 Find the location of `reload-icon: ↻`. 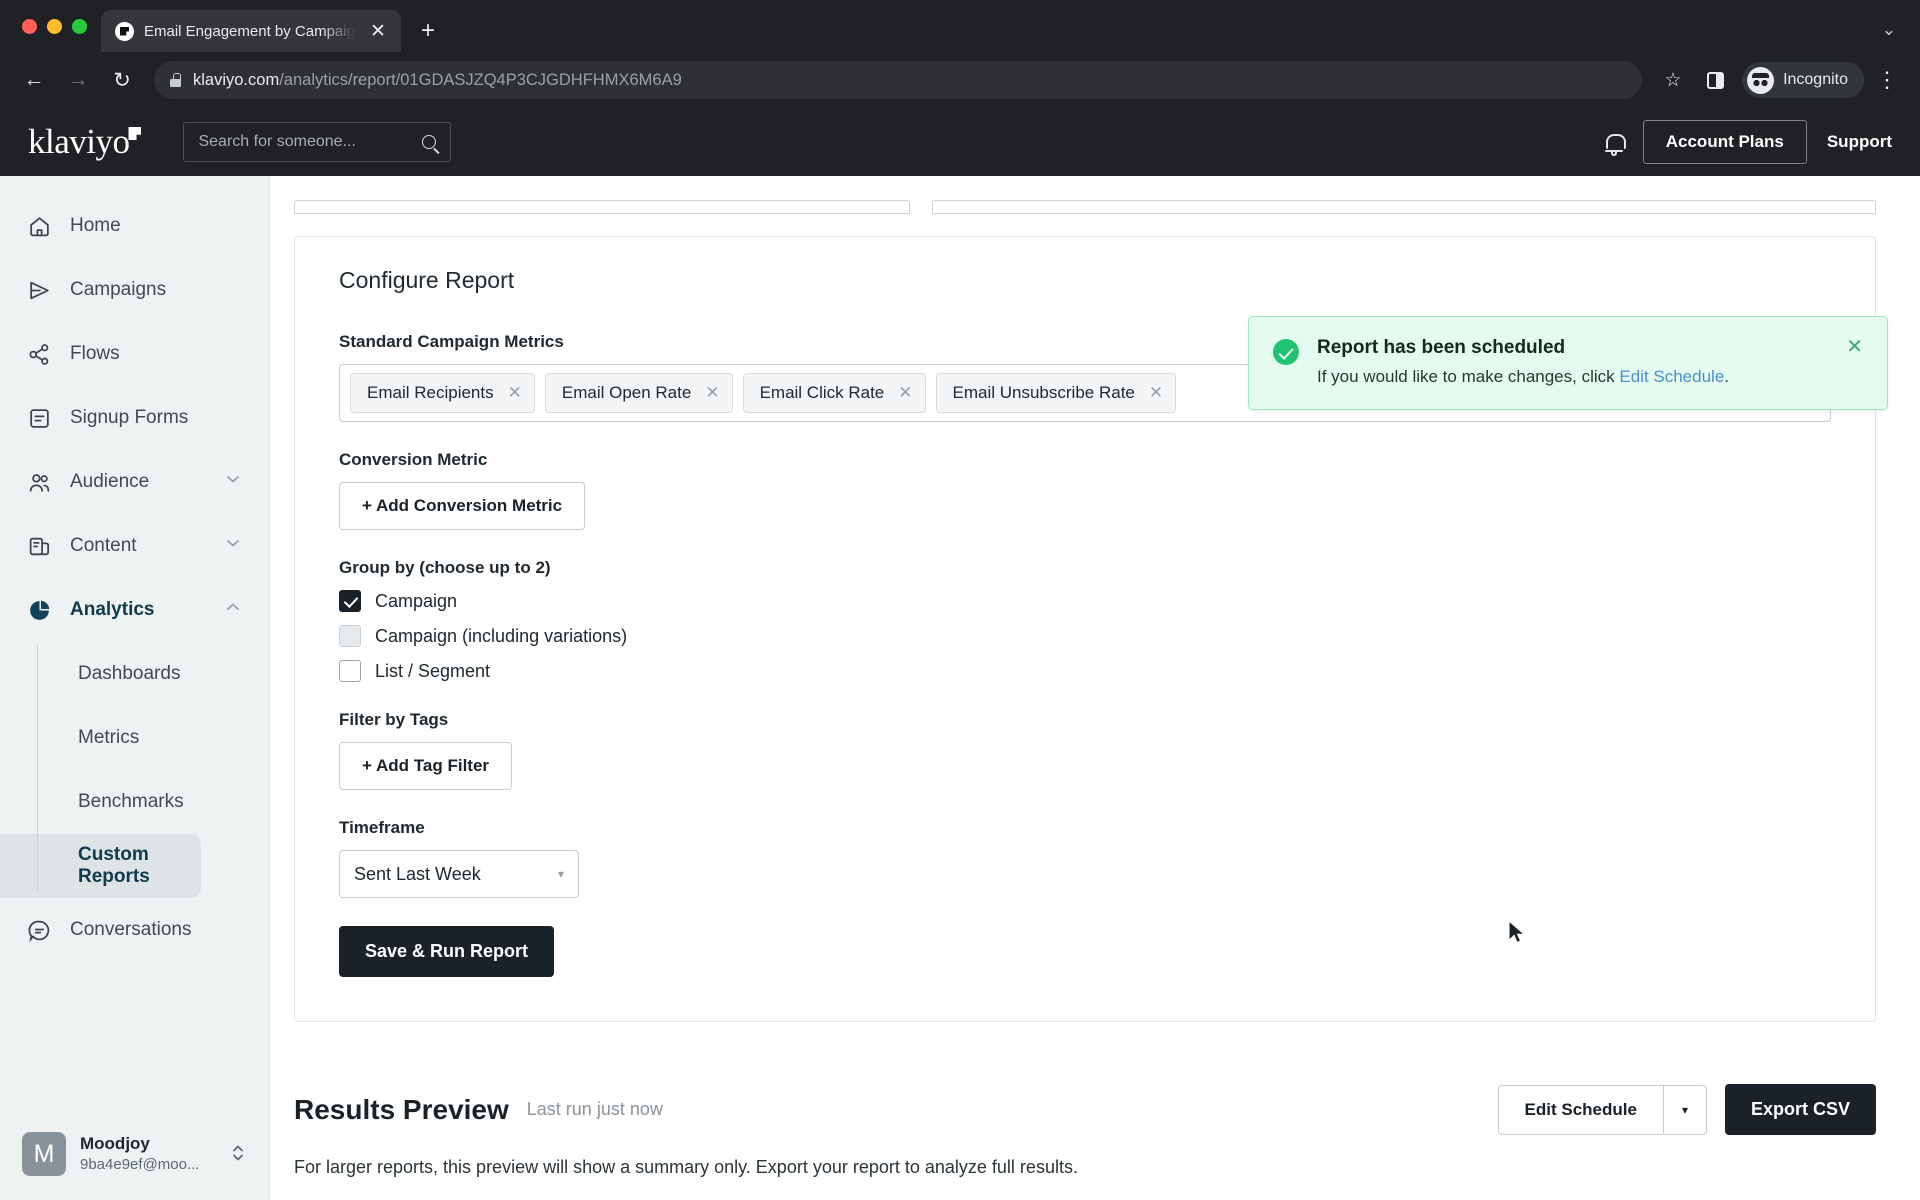

reload-icon: ↻ is located at coordinates (122, 80).